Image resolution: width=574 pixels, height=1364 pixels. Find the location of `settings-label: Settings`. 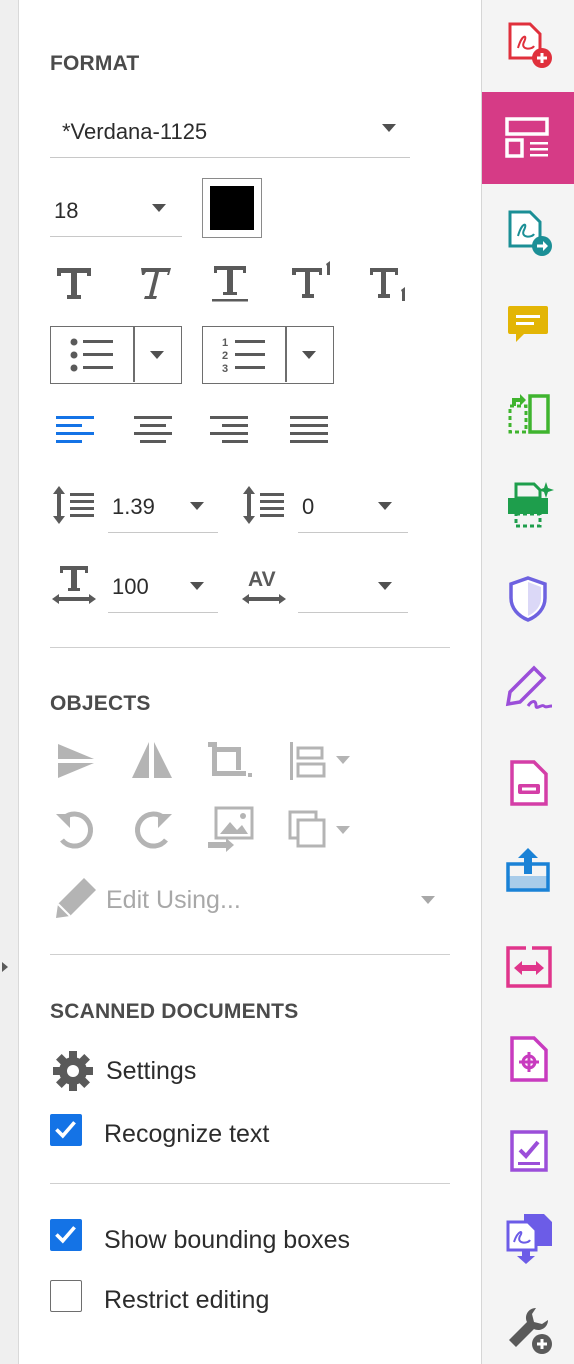

settings-label: Settings is located at coordinates (151, 1071).